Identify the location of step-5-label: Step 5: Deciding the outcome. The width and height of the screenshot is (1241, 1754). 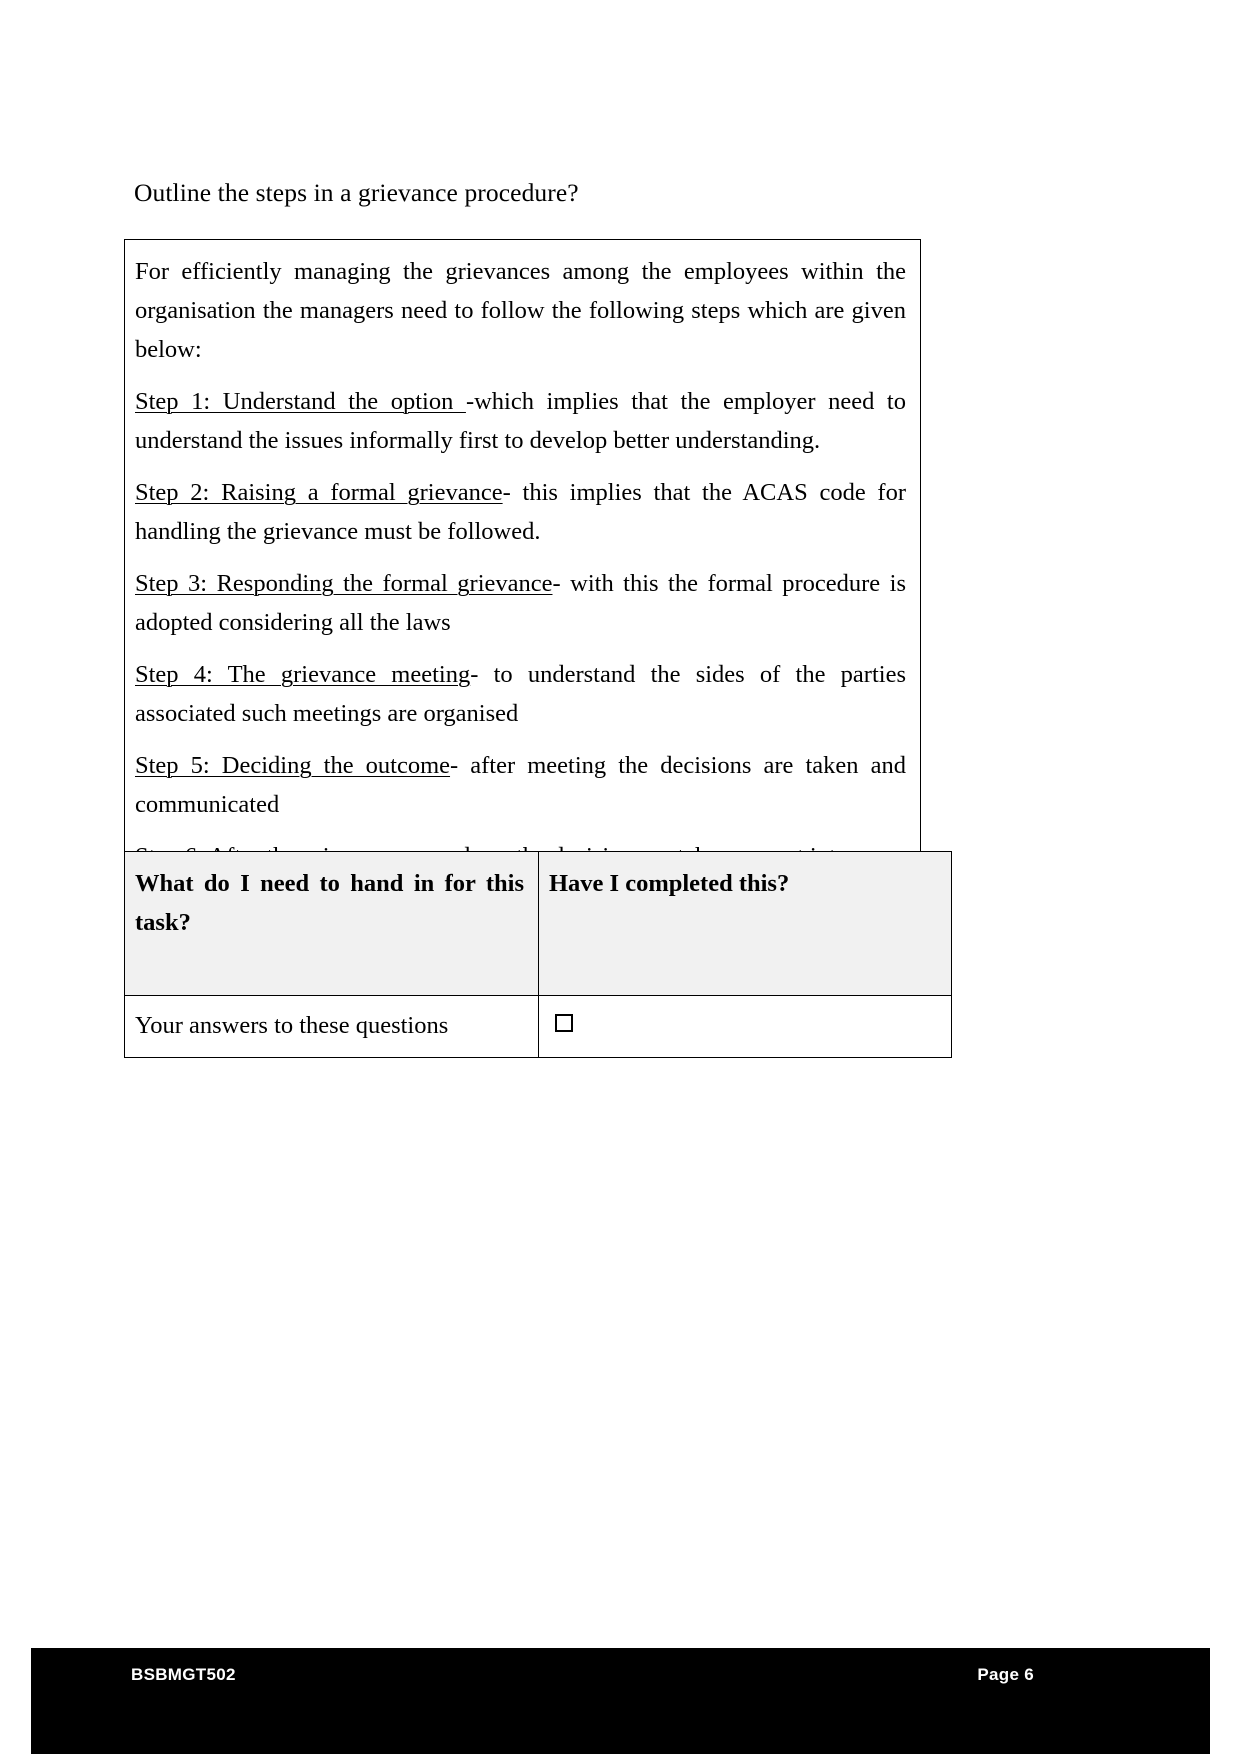
(293, 765).